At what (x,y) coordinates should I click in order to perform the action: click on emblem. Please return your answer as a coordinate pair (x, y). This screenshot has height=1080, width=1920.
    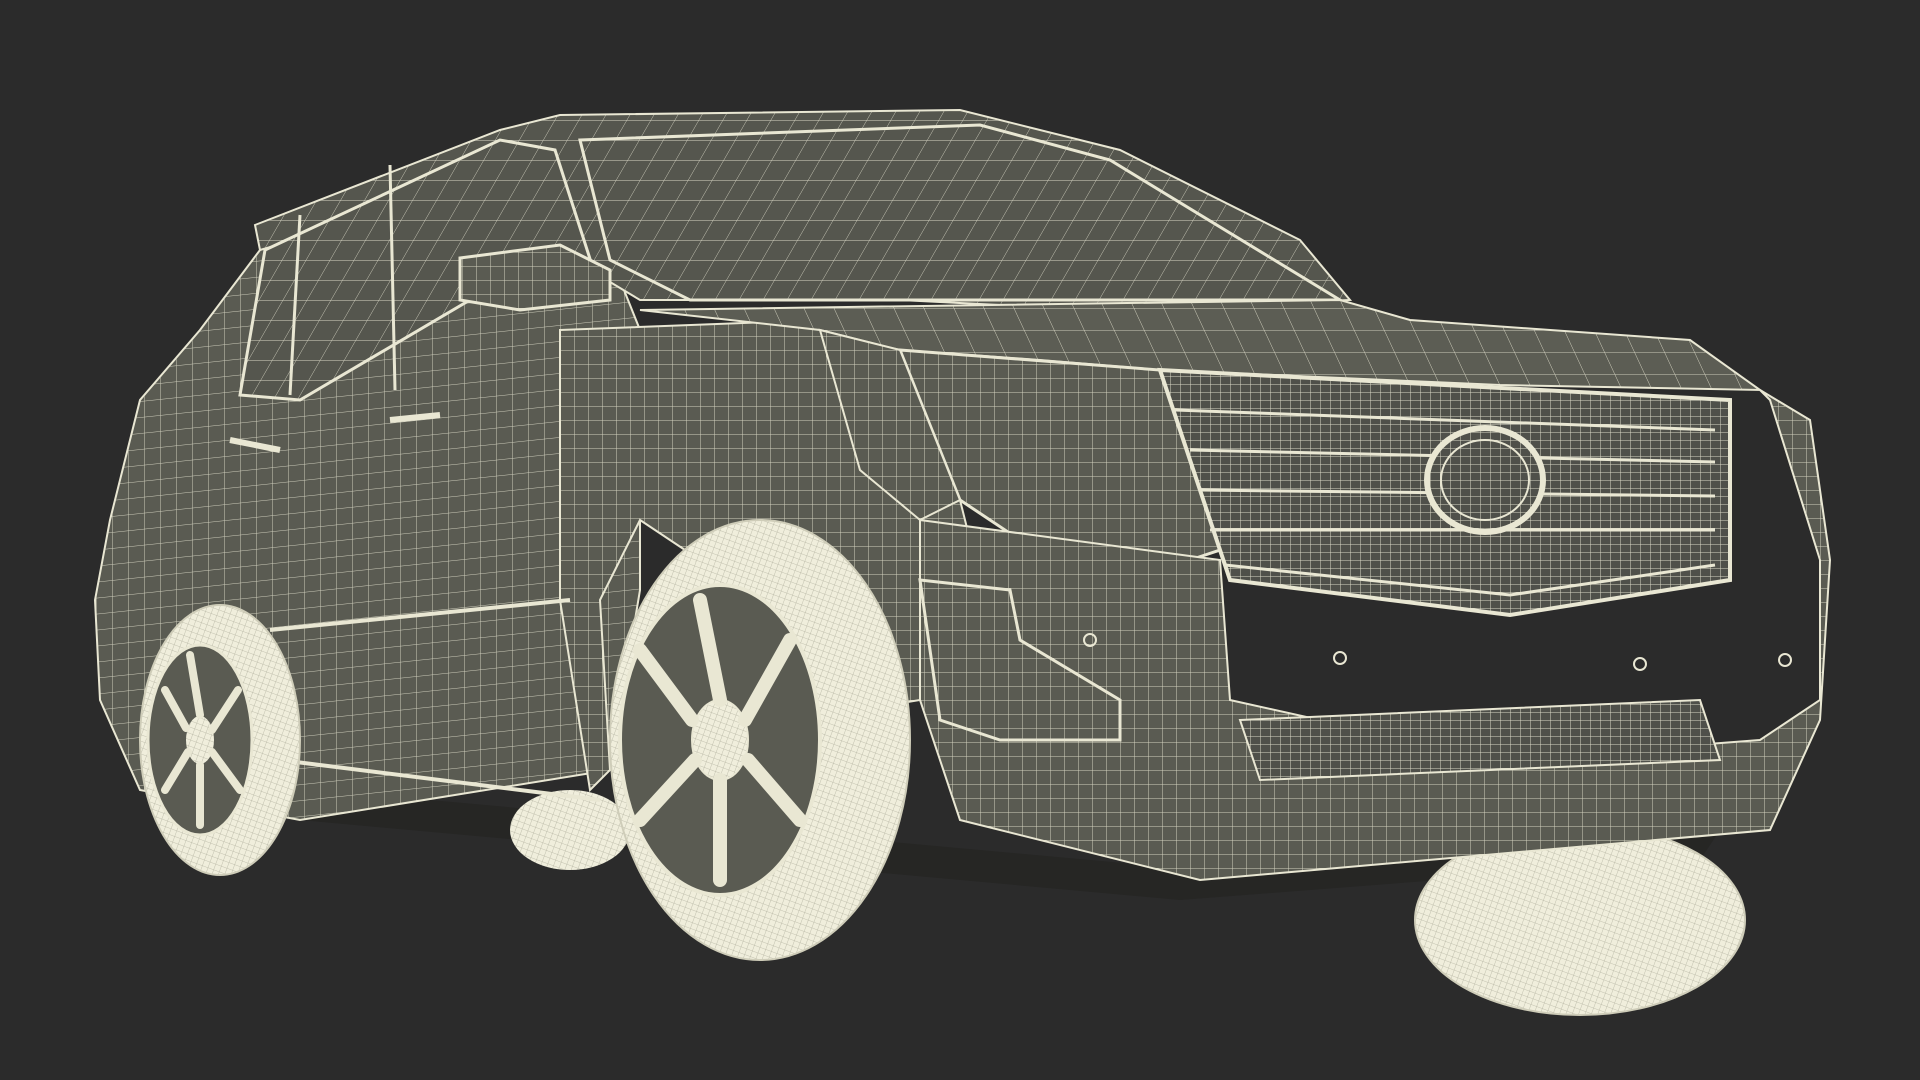
    Looking at the image, I should click on (1485, 480).